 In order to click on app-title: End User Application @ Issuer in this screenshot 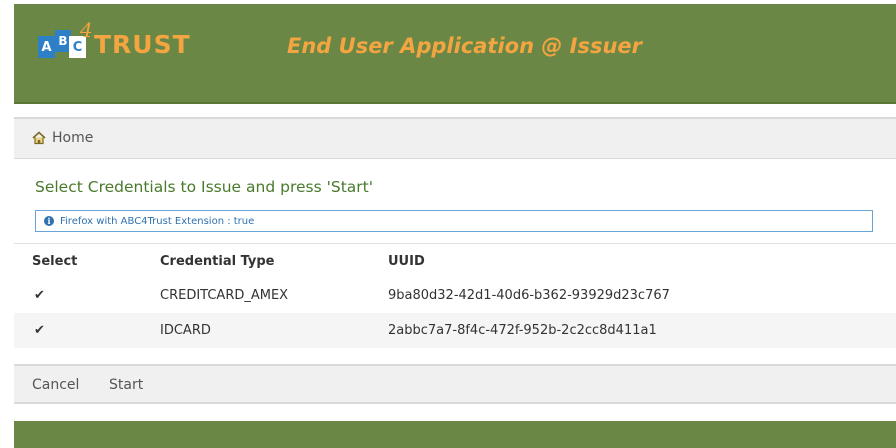, I will do `click(465, 46)`.